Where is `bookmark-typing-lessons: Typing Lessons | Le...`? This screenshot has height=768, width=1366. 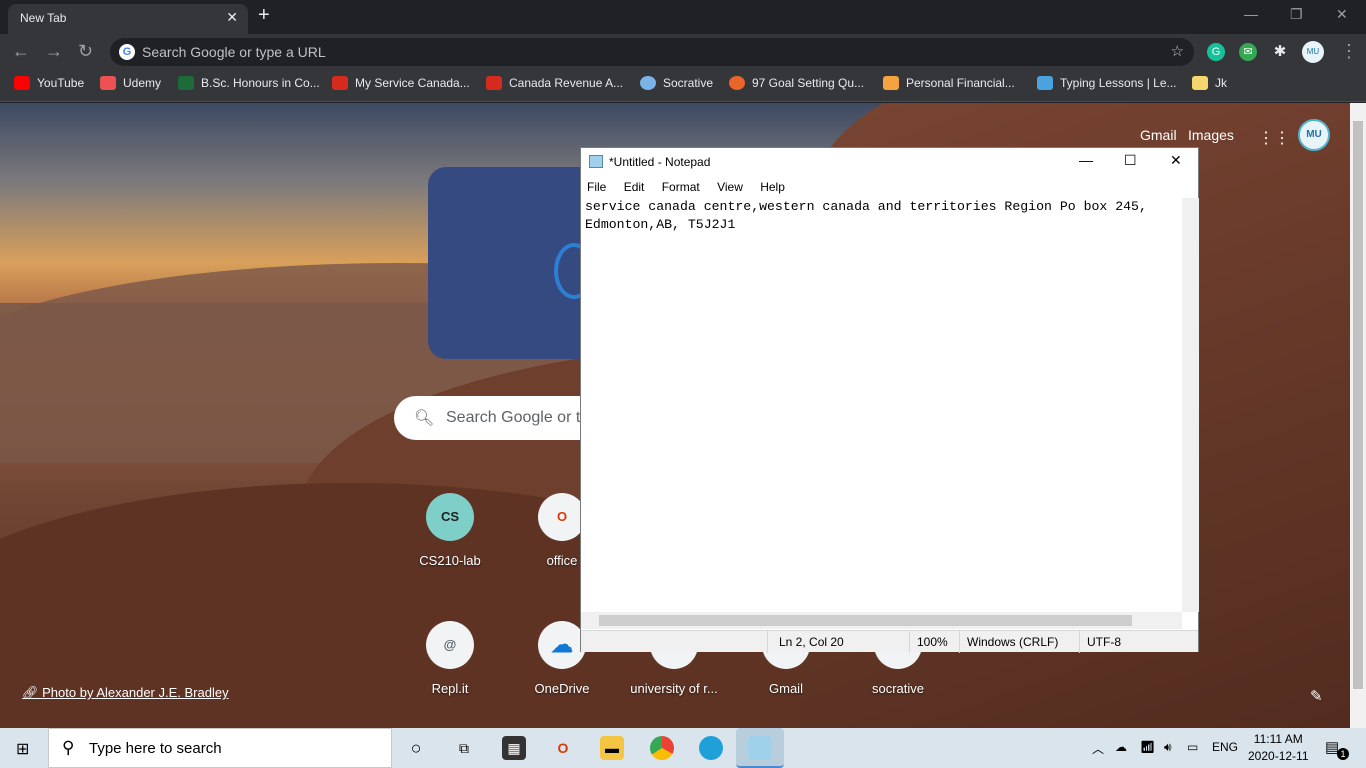
bookmark-typing-lessons: Typing Lessons | Le... is located at coordinates (1107, 83).